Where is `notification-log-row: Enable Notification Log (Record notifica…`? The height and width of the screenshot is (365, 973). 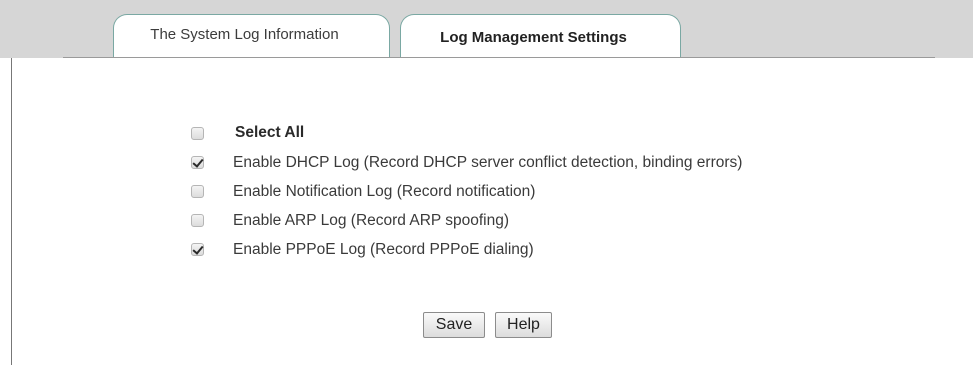 notification-log-row: Enable Notification Log (Record notifica… is located at coordinates (466, 191).